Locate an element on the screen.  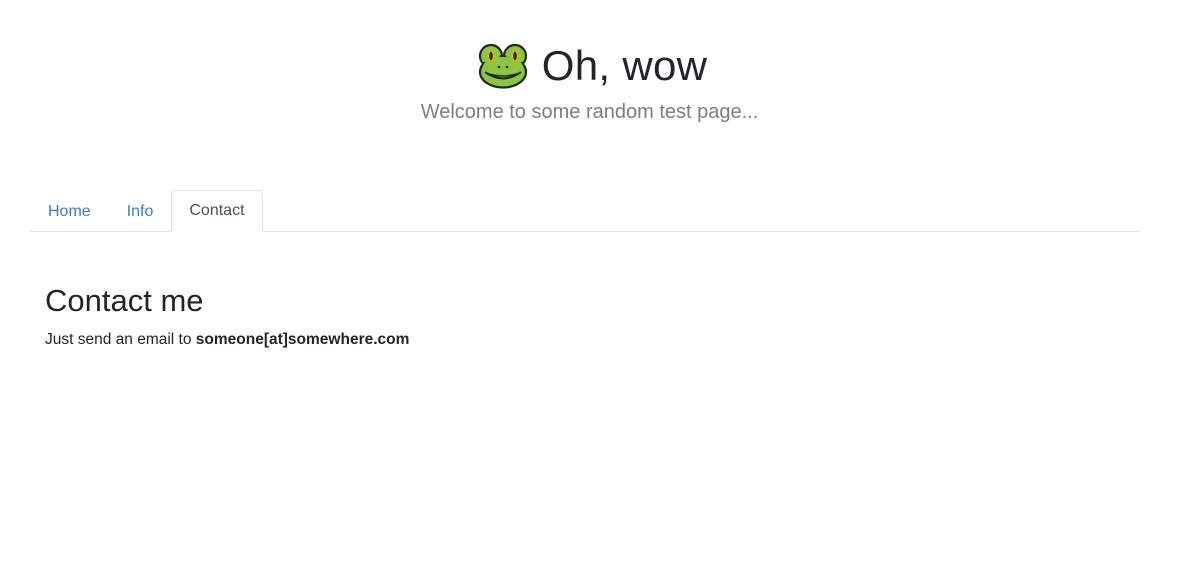
tab-info: Info is located at coordinates (140, 211).